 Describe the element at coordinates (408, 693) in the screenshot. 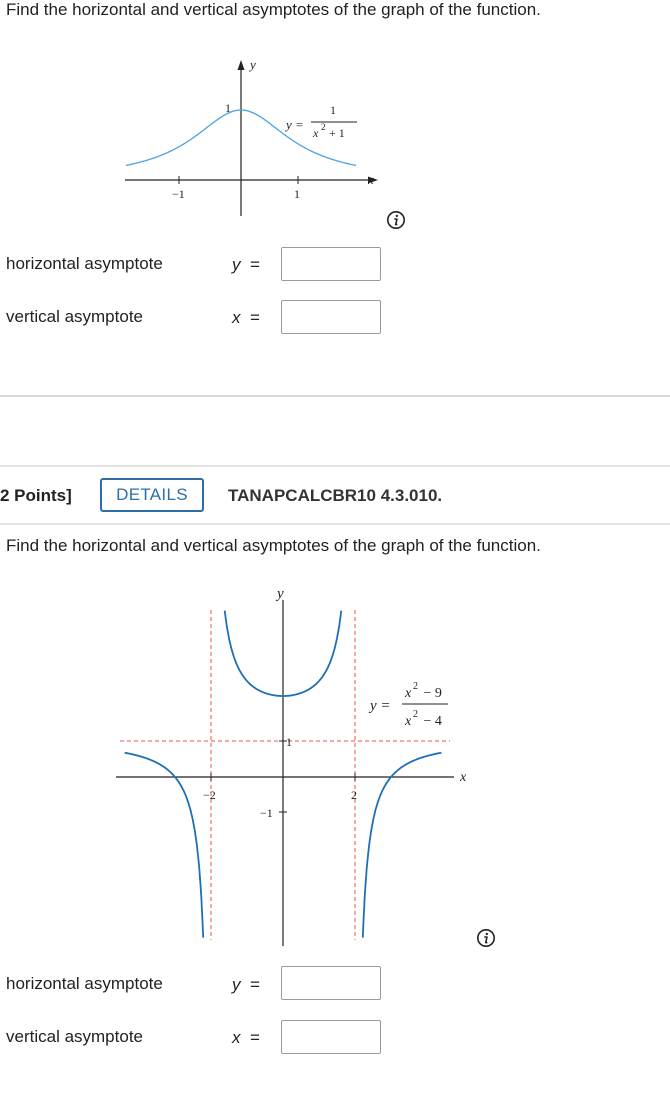

I see `eq-num-var-2: x` at that location.